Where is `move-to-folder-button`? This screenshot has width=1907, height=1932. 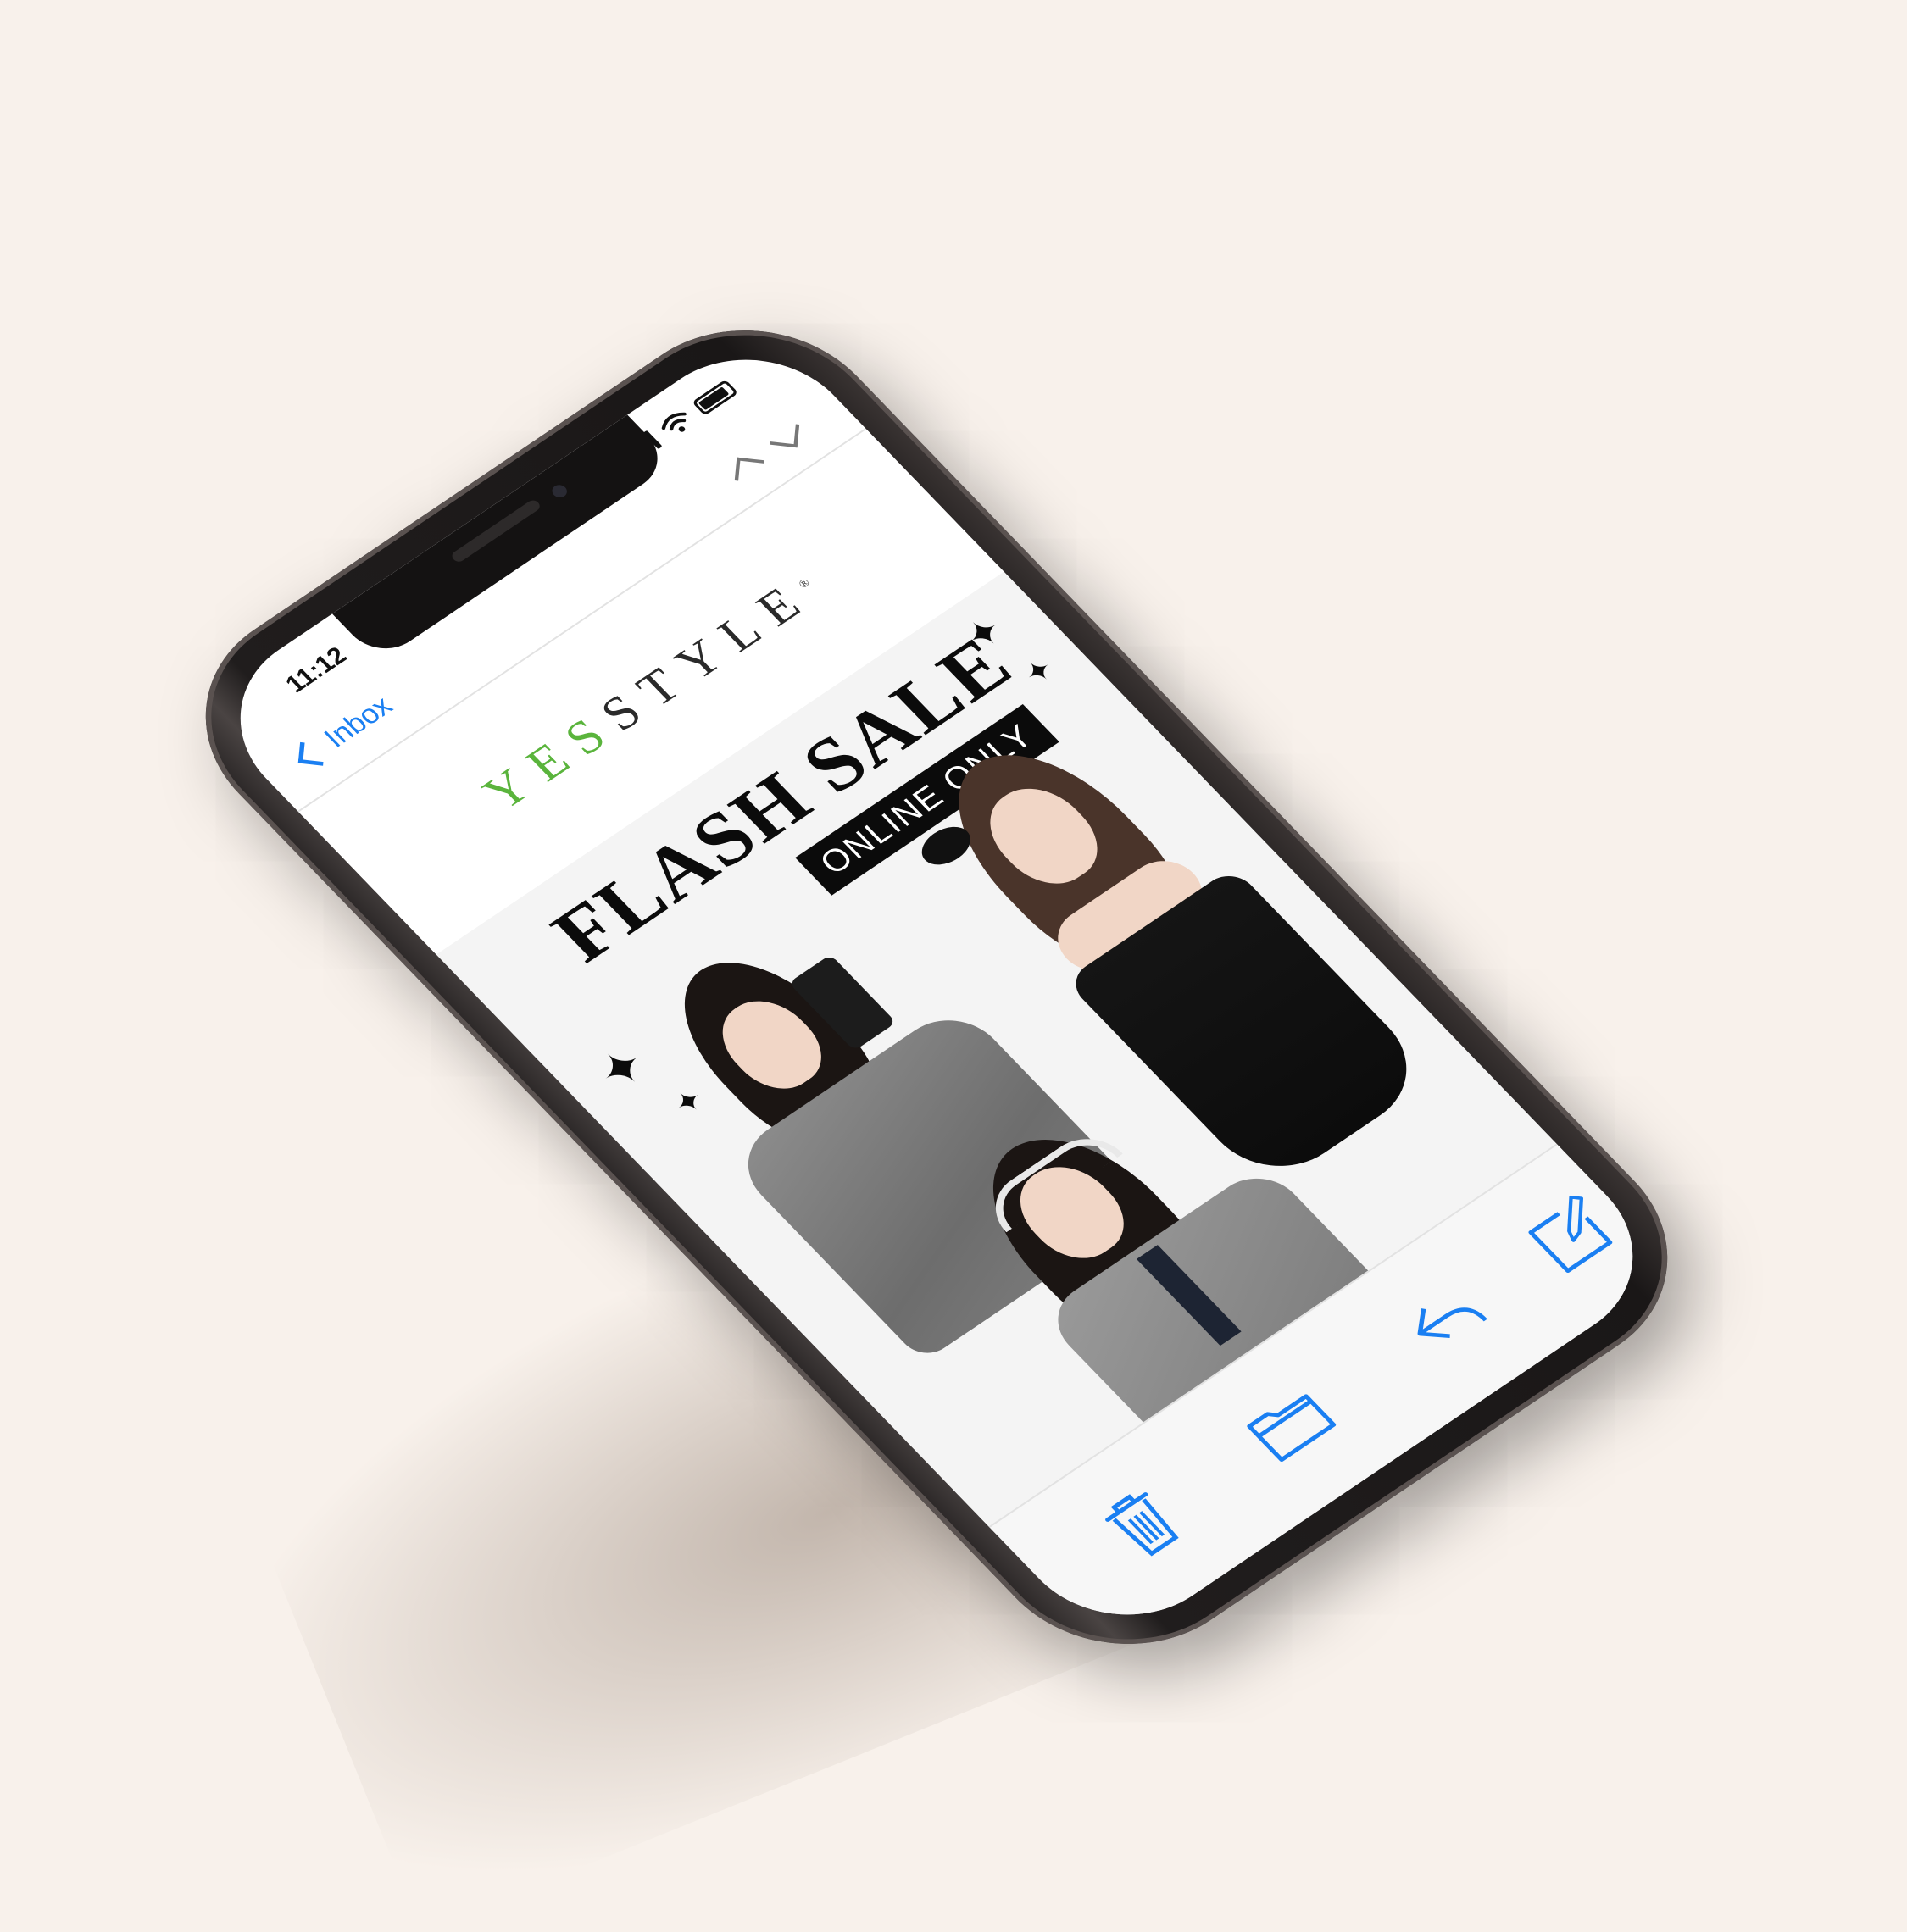
move-to-folder-button is located at coordinates (1289, 1423).